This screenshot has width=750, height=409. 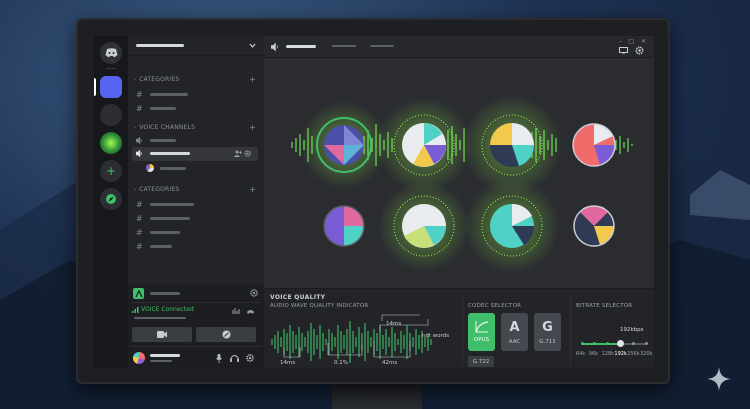 I want to click on add-server-icon: +, so click(x=111, y=171).